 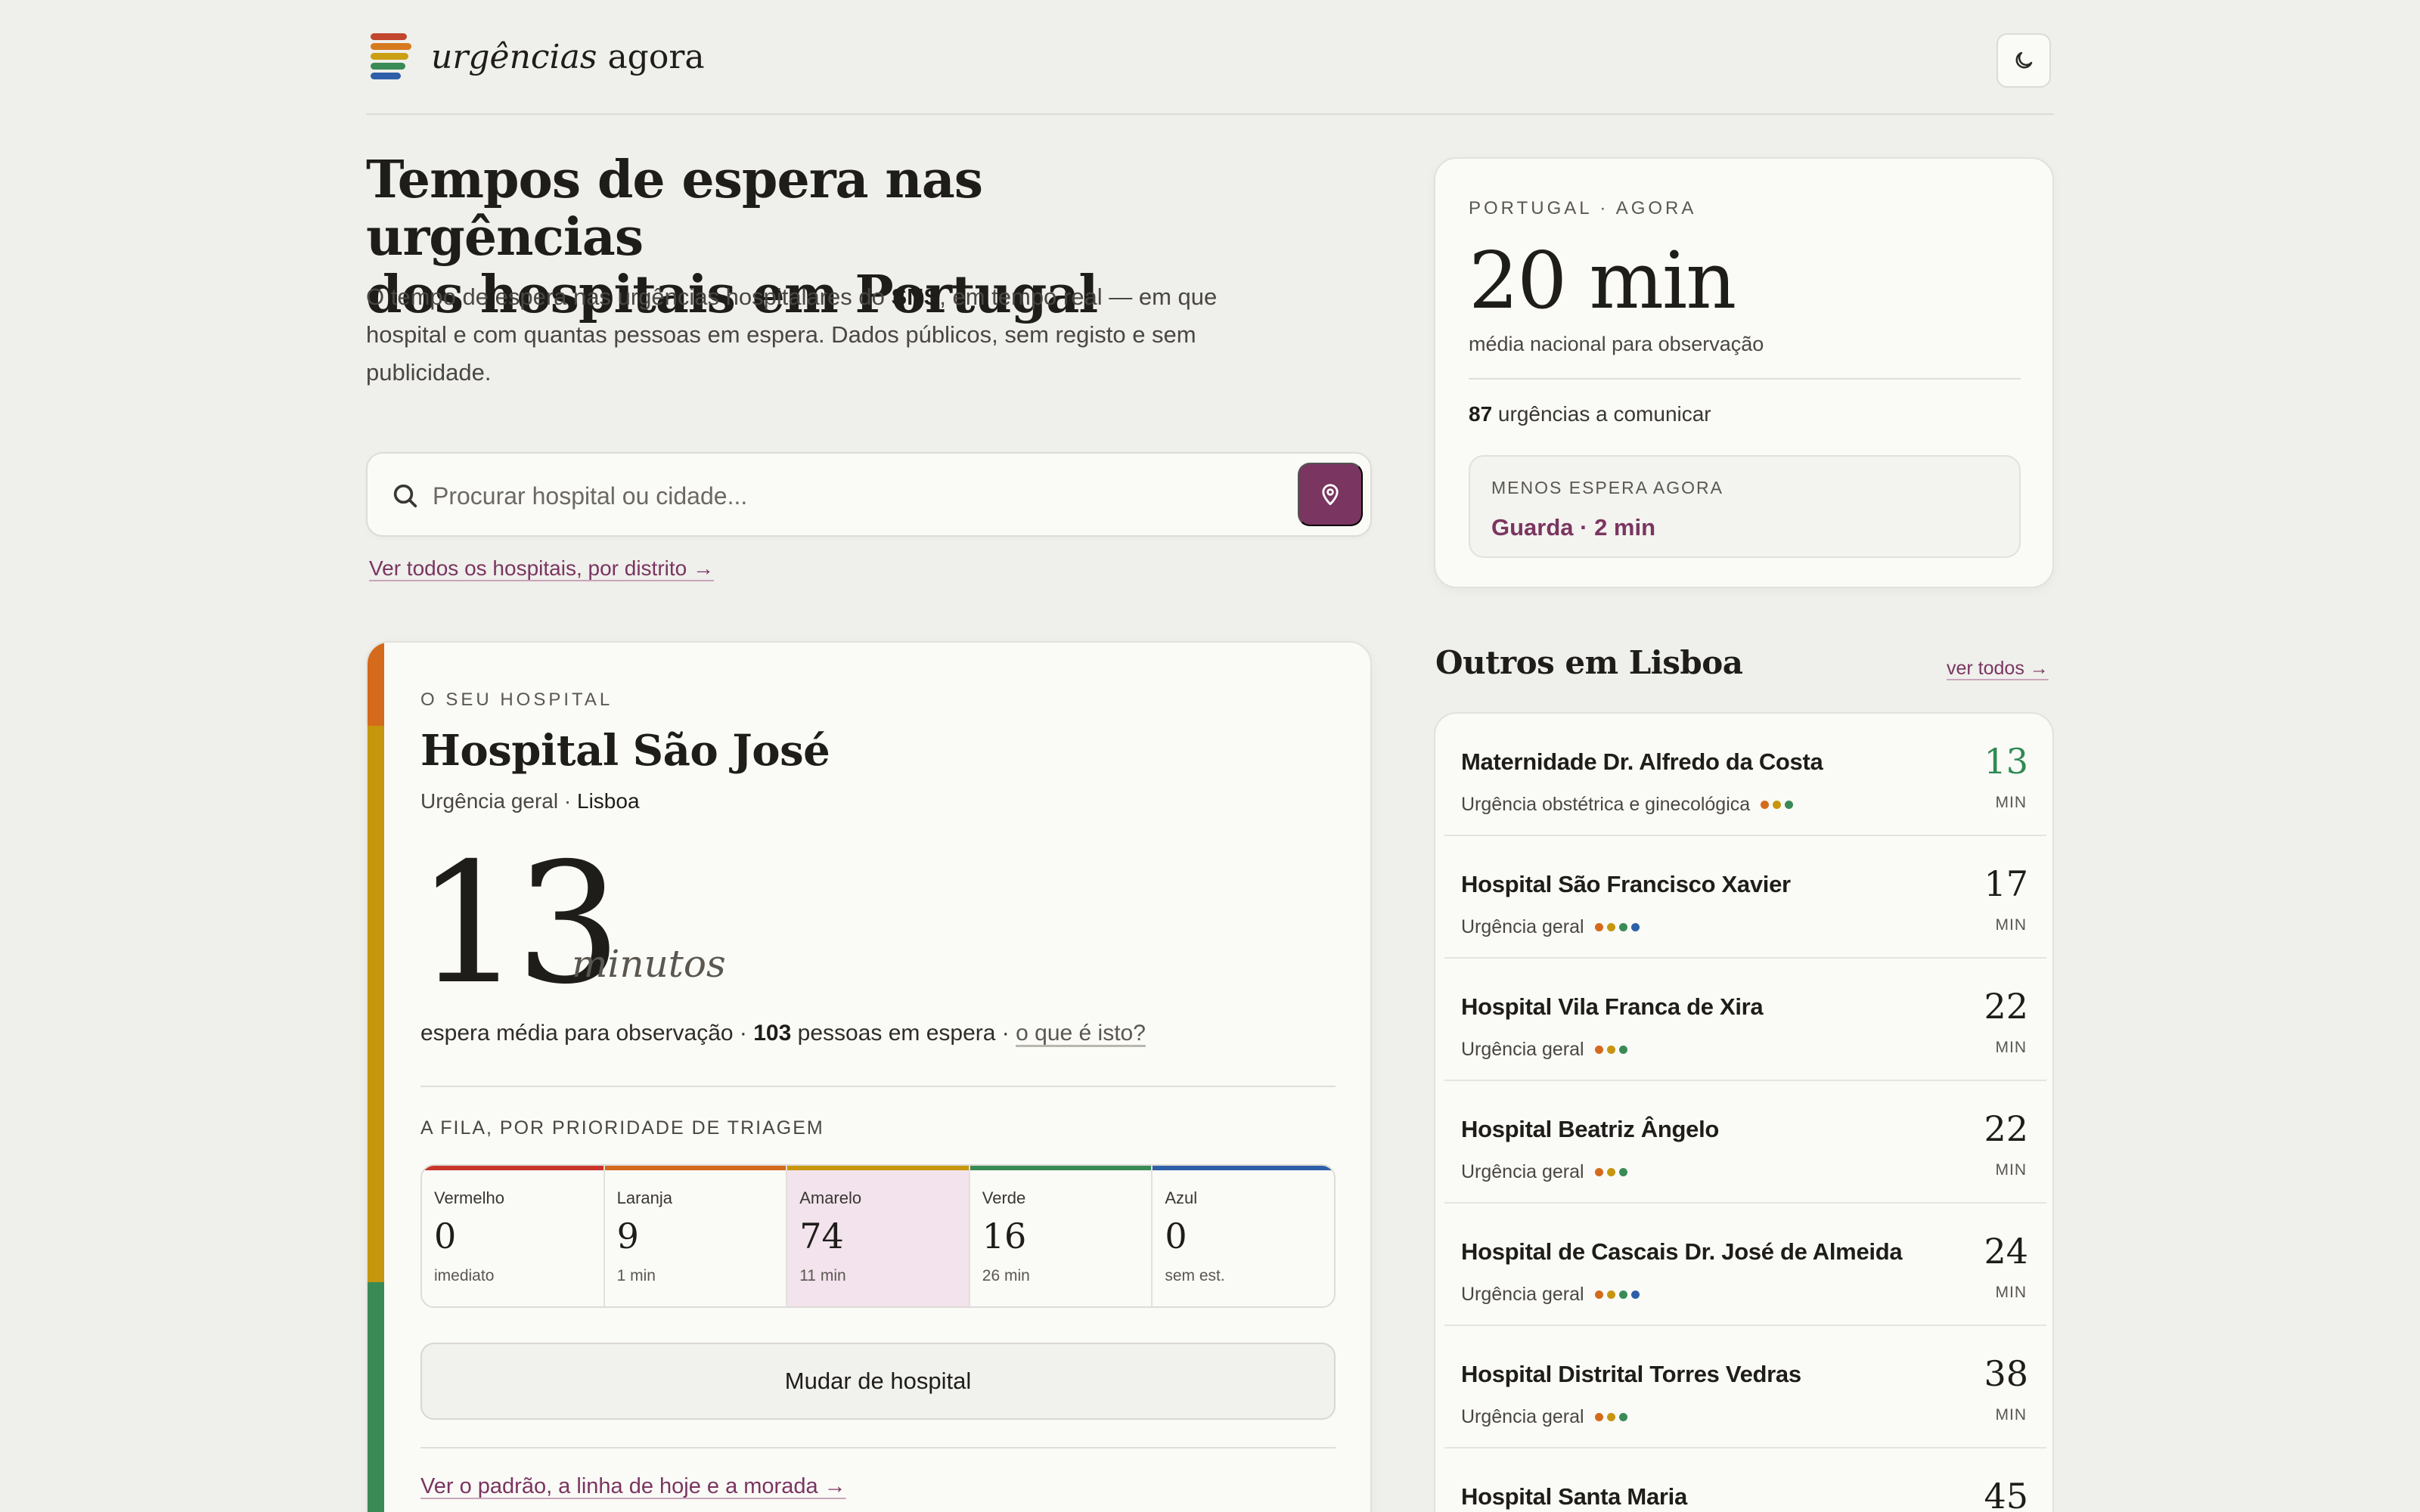 I want to click on wait-stripe-green, so click(x=376, y=1397).